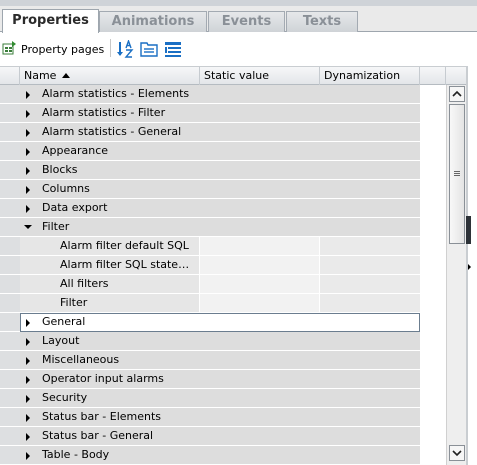  What do you see at coordinates (124, 245) in the screenshot?
I see `property-name: Alarm filter default SQL` at bounding box center [124, 245].